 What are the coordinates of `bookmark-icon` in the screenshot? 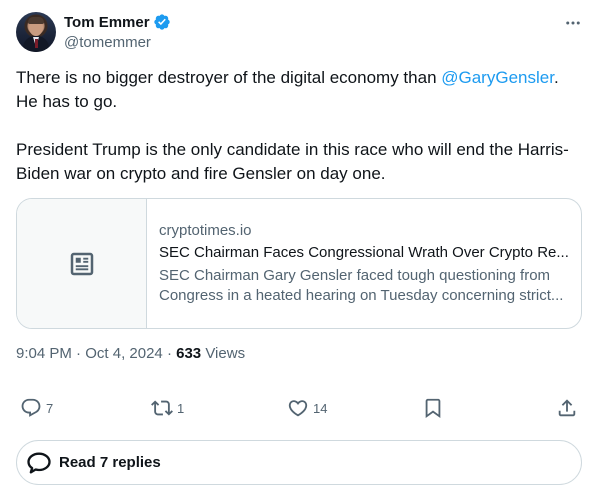 It's located at (433, 408).